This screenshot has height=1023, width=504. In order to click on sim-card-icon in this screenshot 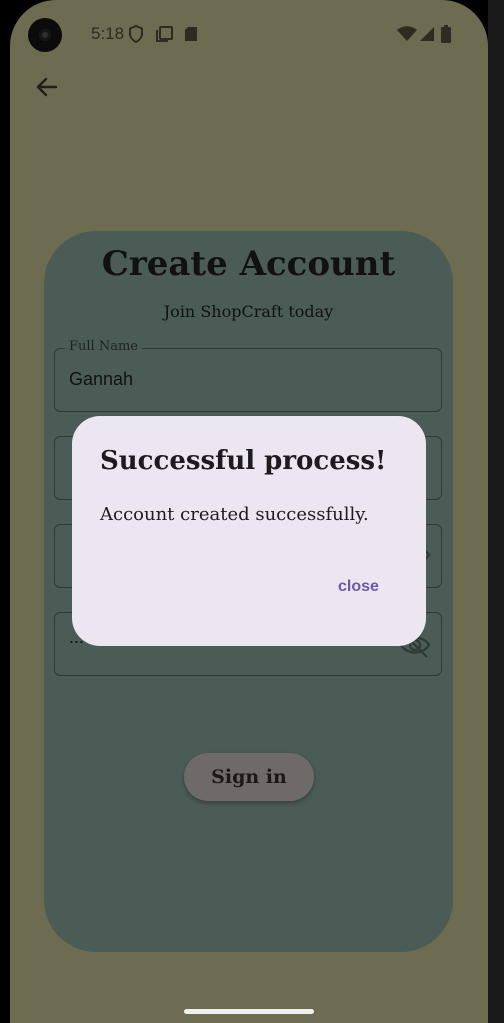, I will do `click(191, 36)`.